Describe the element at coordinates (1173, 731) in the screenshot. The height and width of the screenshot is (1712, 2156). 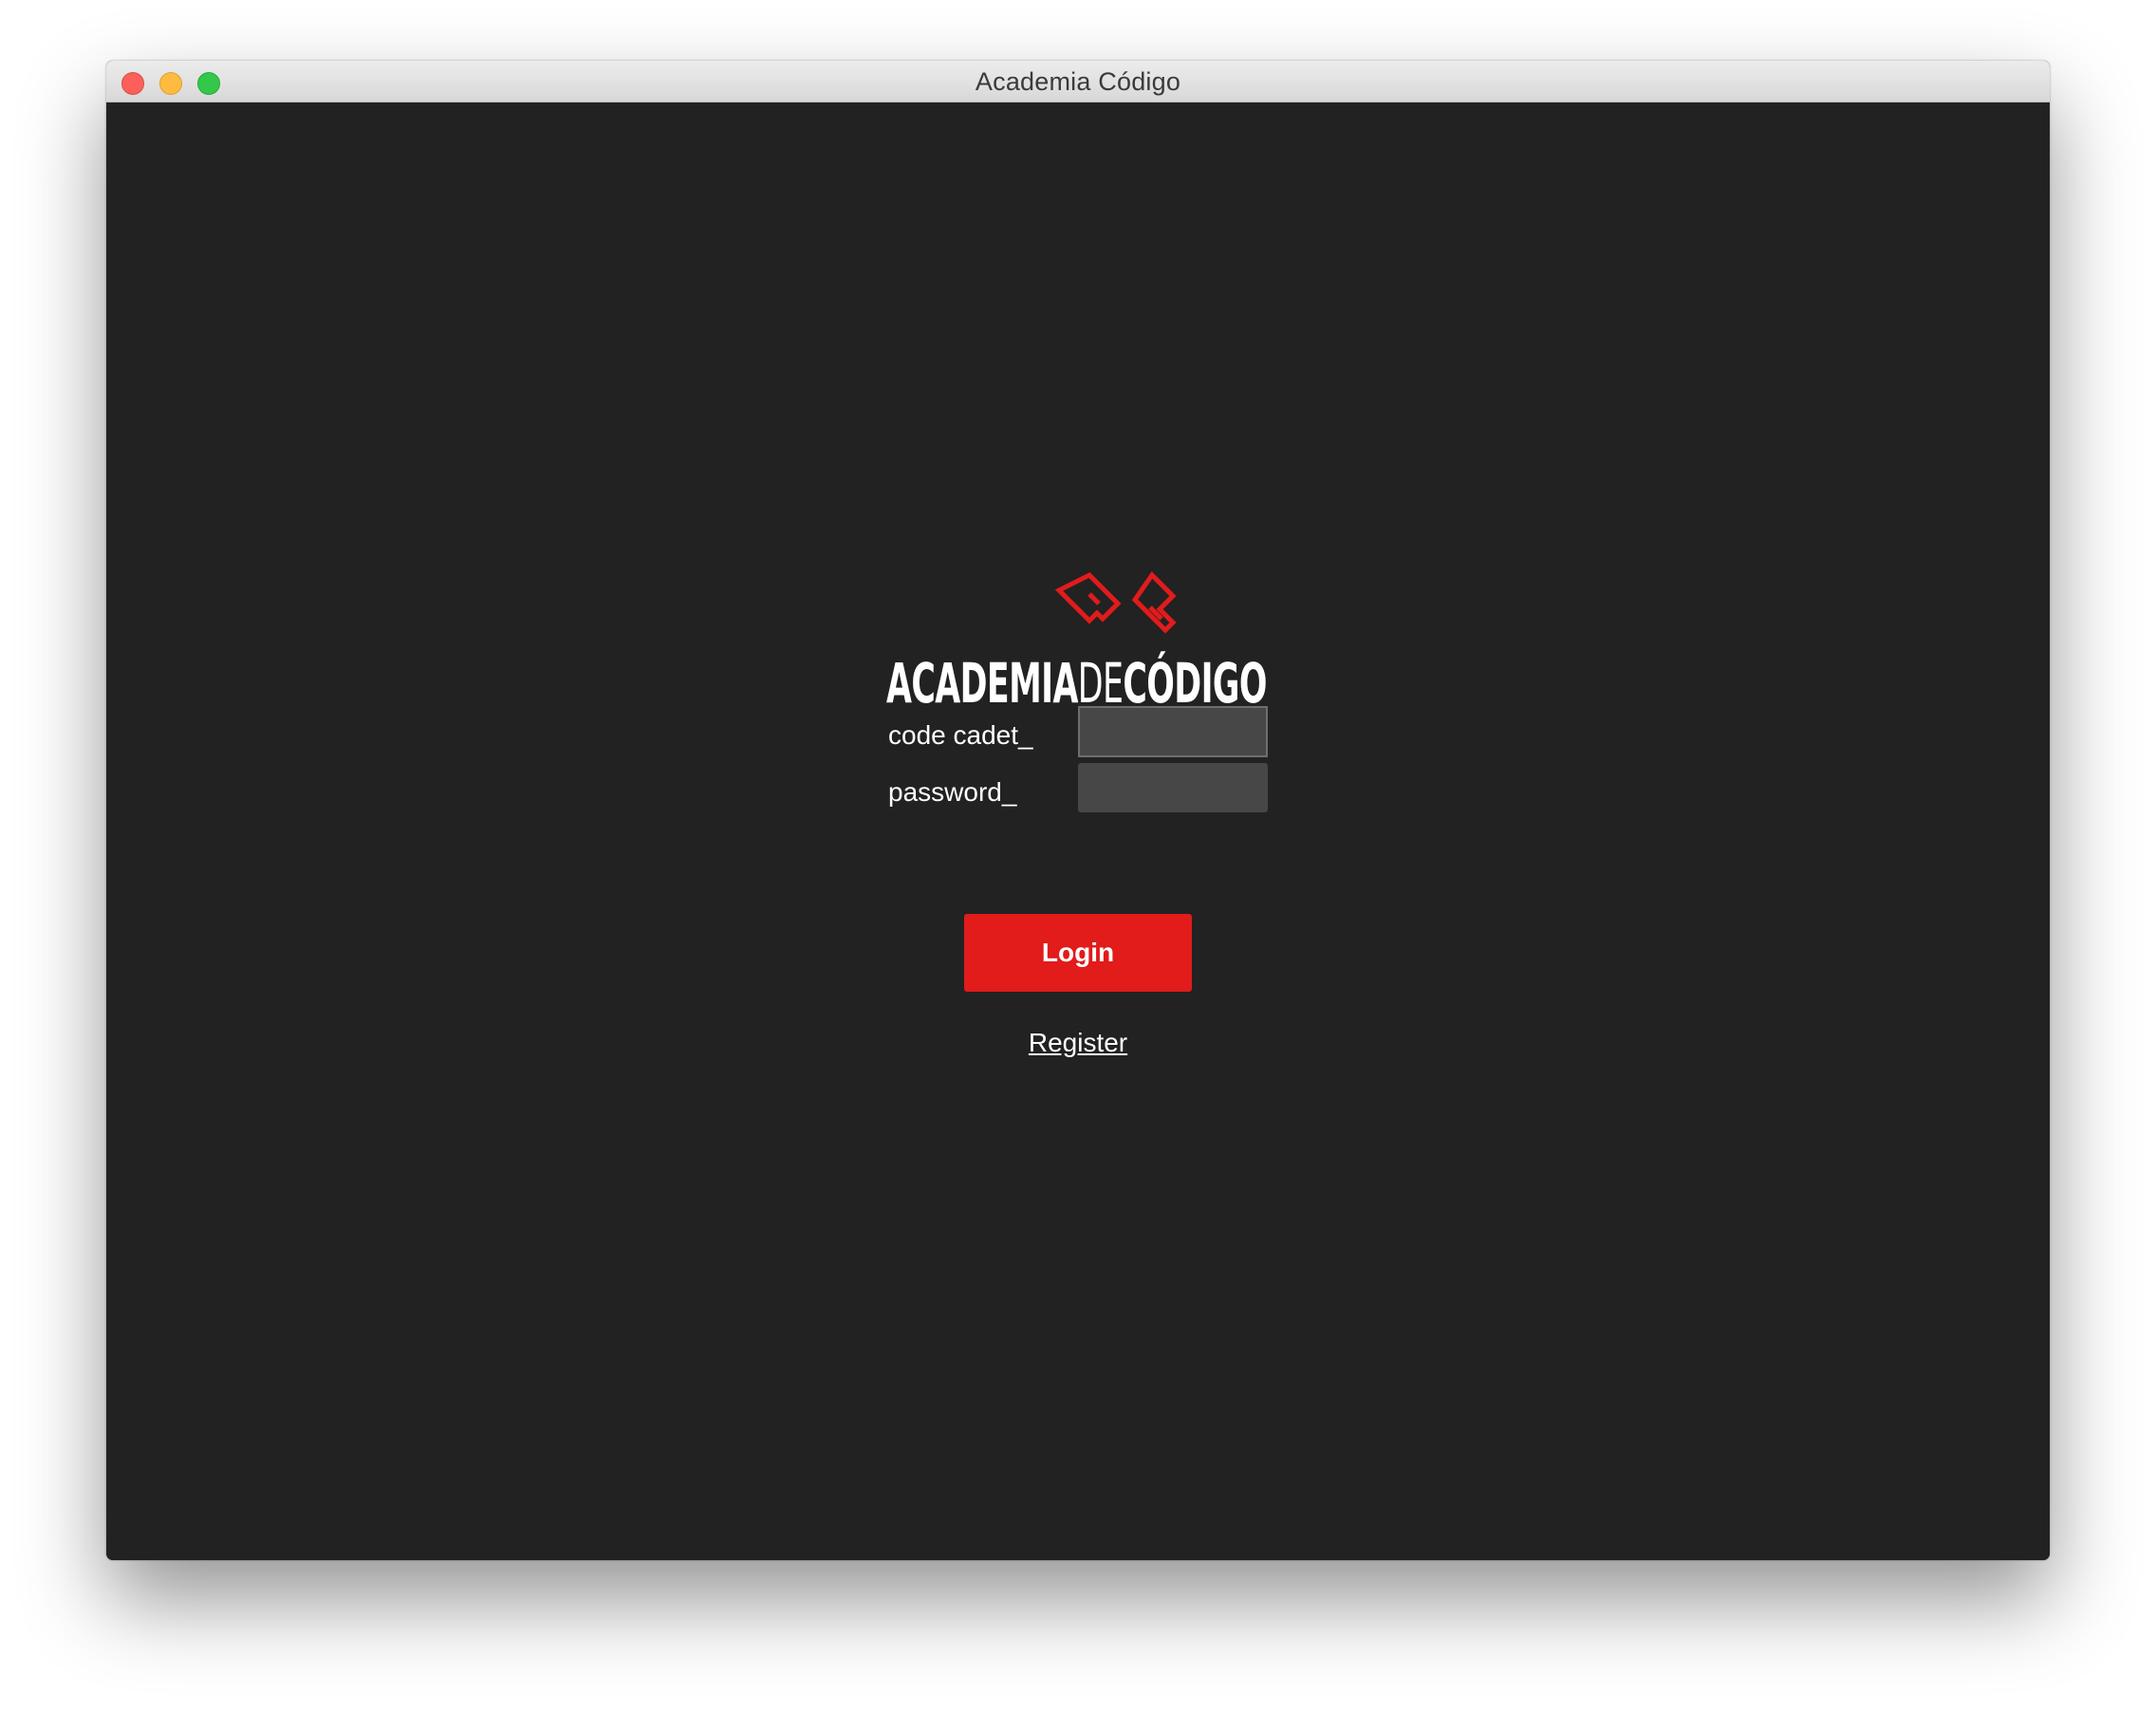
I see `code-cadet-input` at that location.